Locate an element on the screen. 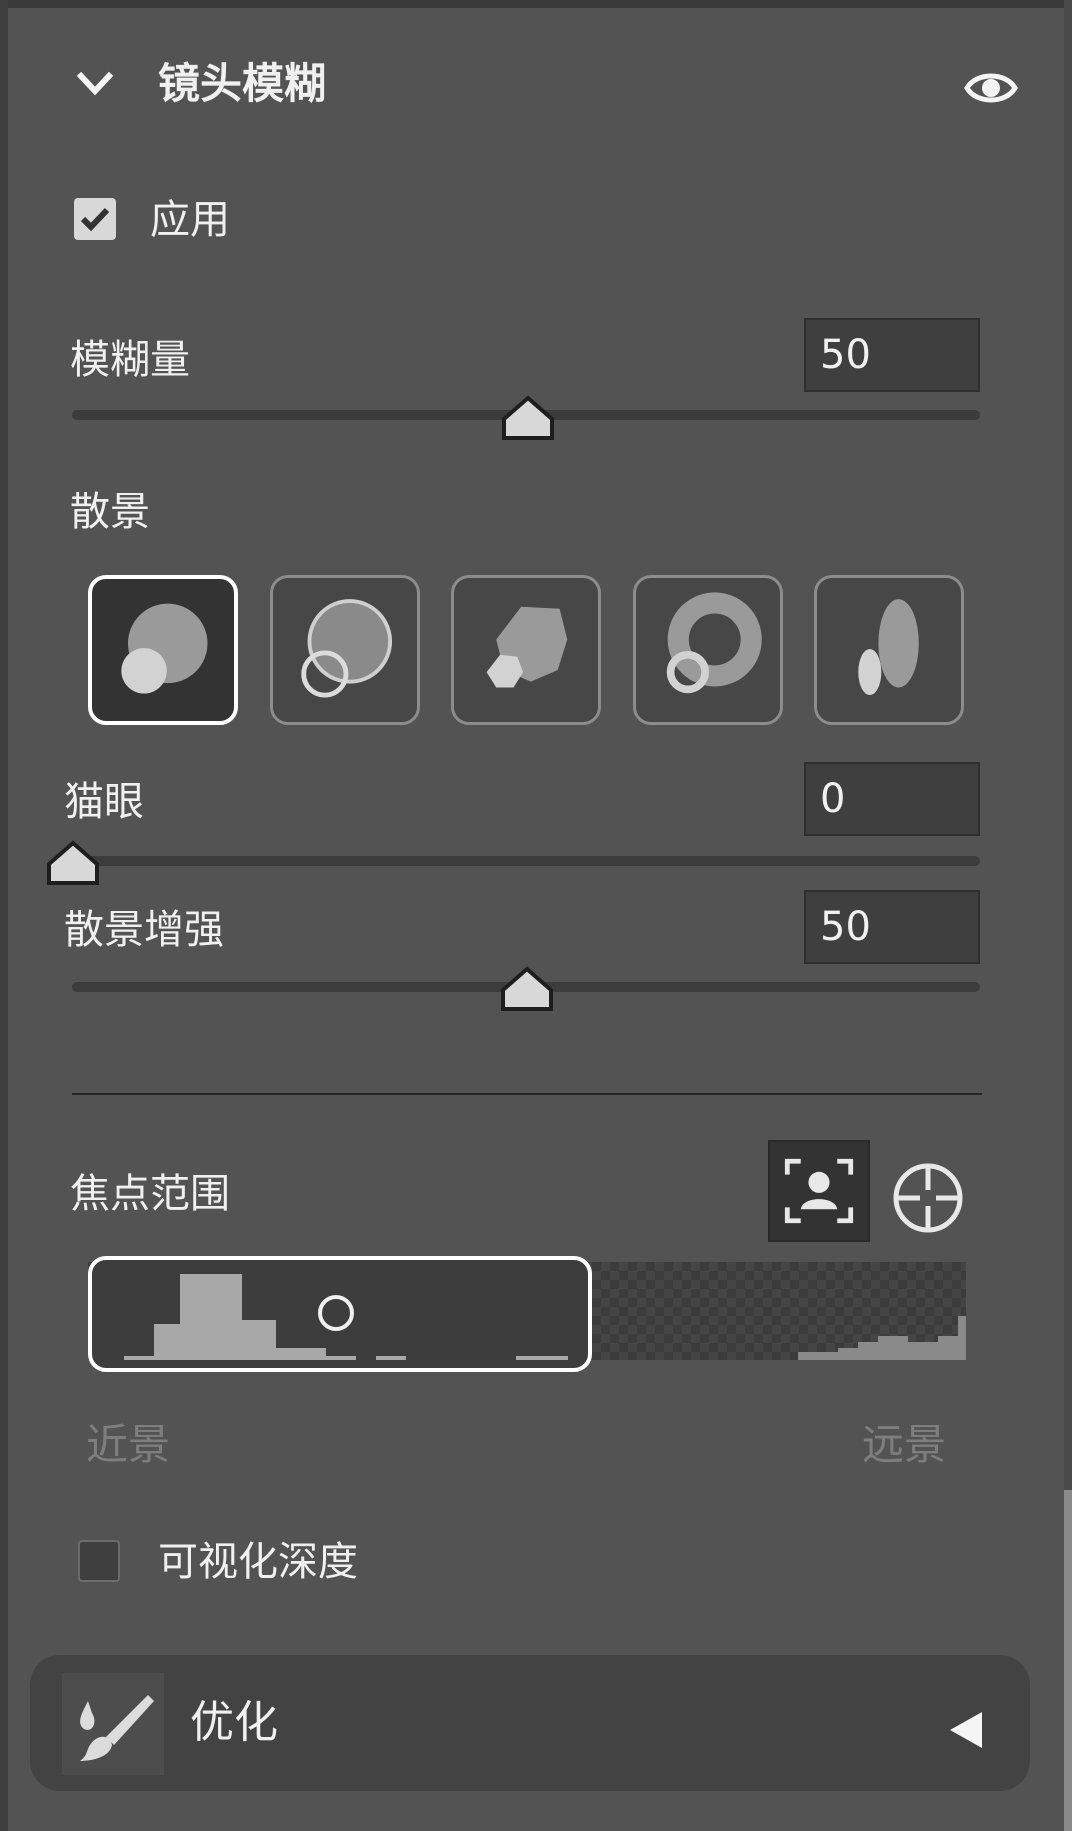  chevron-down-icon is located at coordinates (95, 84).